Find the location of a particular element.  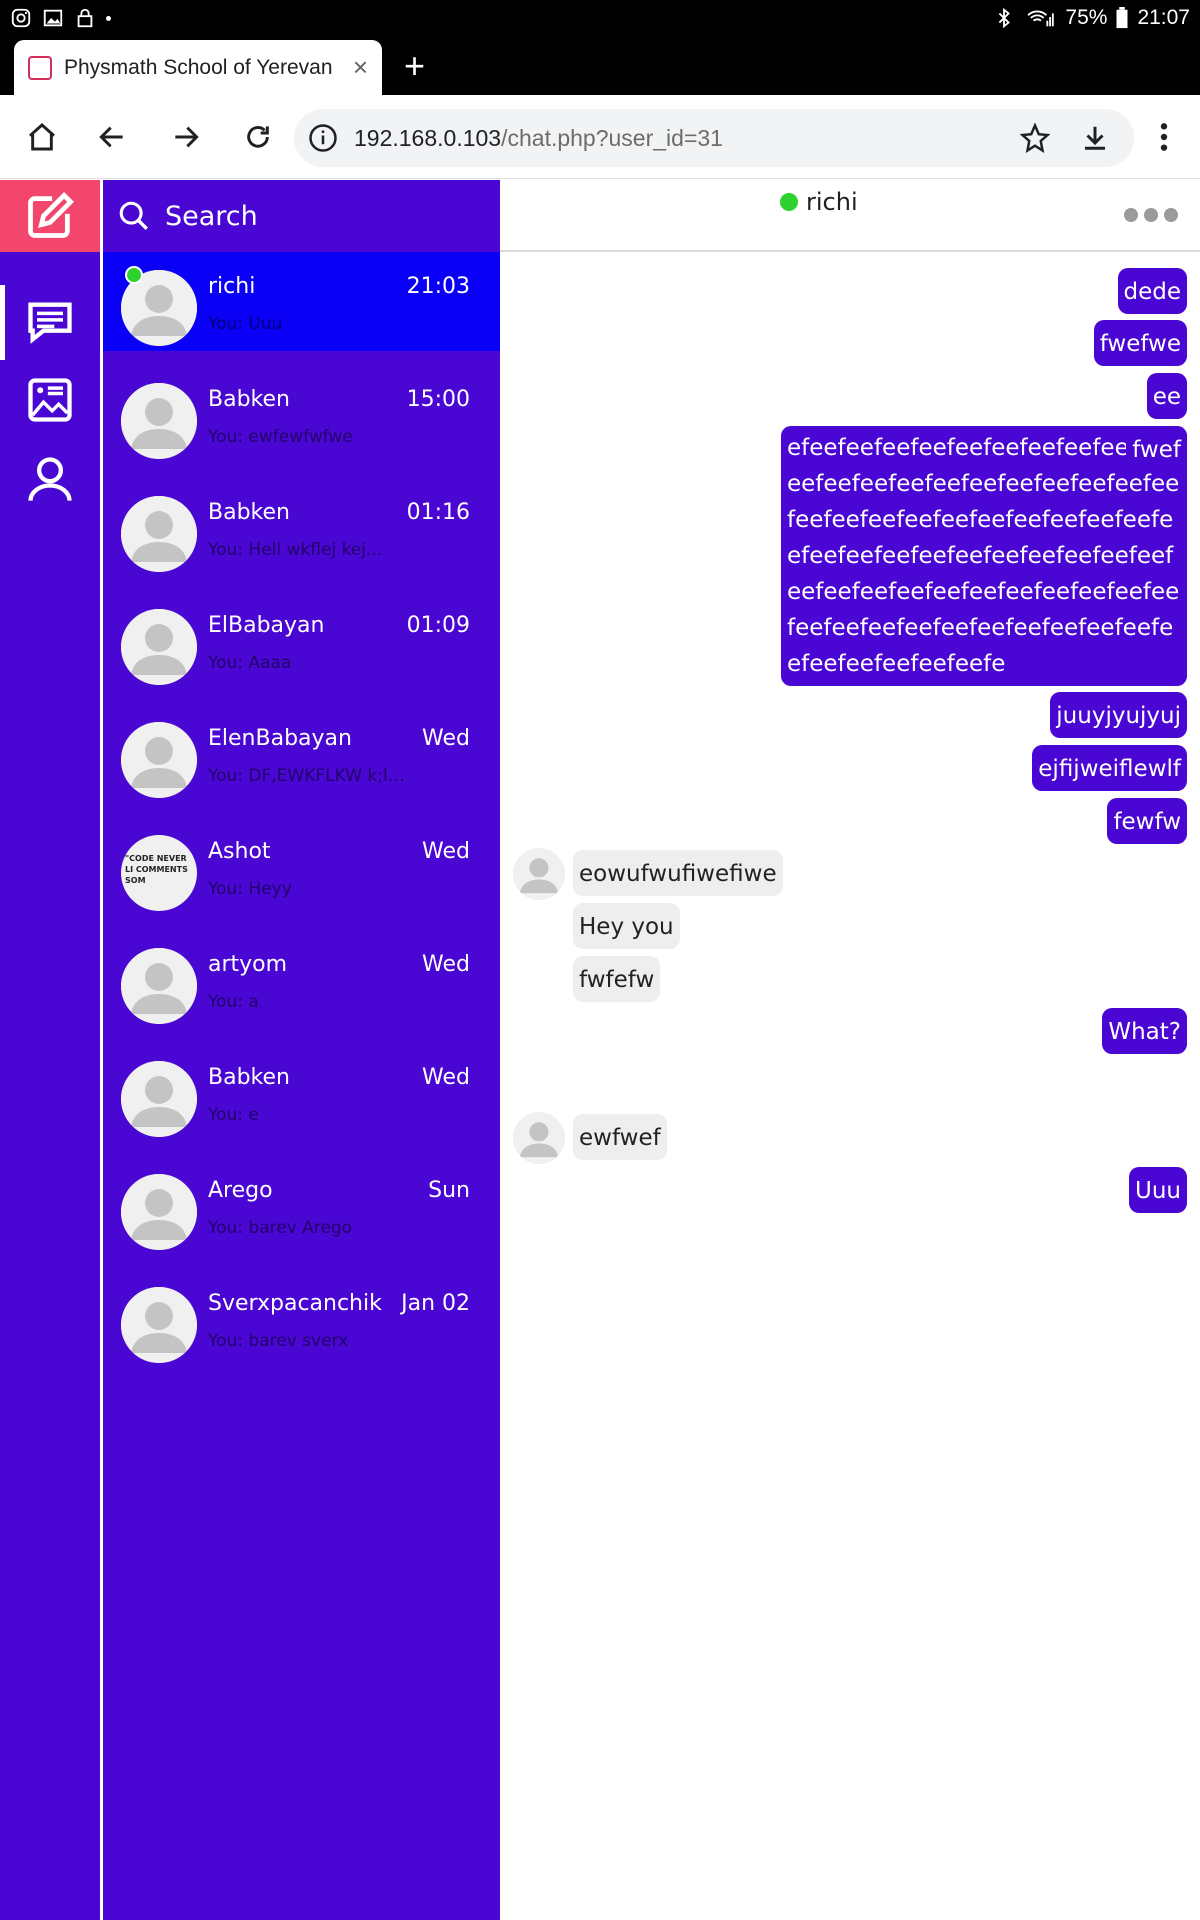

search-icon is located at coordinates (133, 215).